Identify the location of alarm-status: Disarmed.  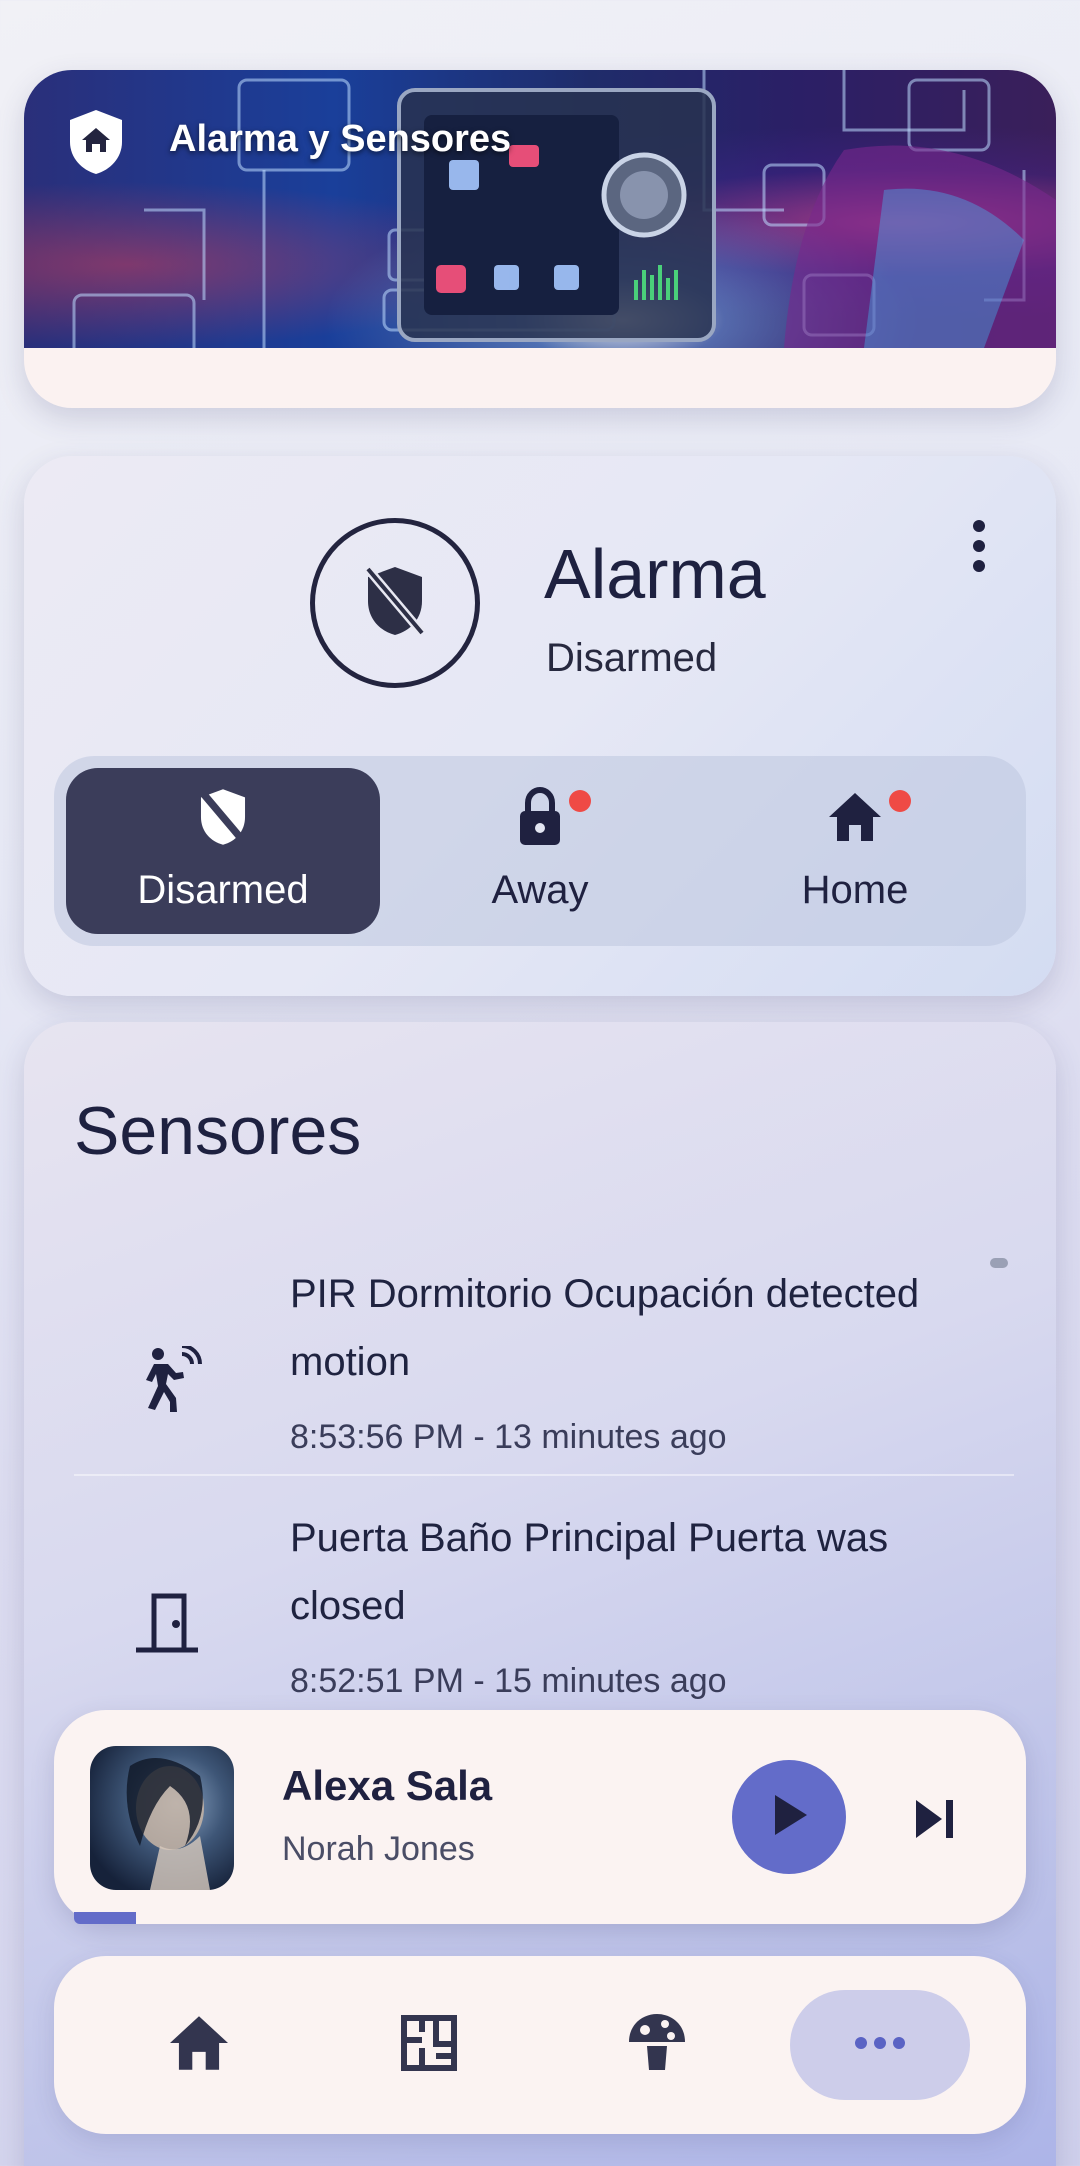
(632, 658).